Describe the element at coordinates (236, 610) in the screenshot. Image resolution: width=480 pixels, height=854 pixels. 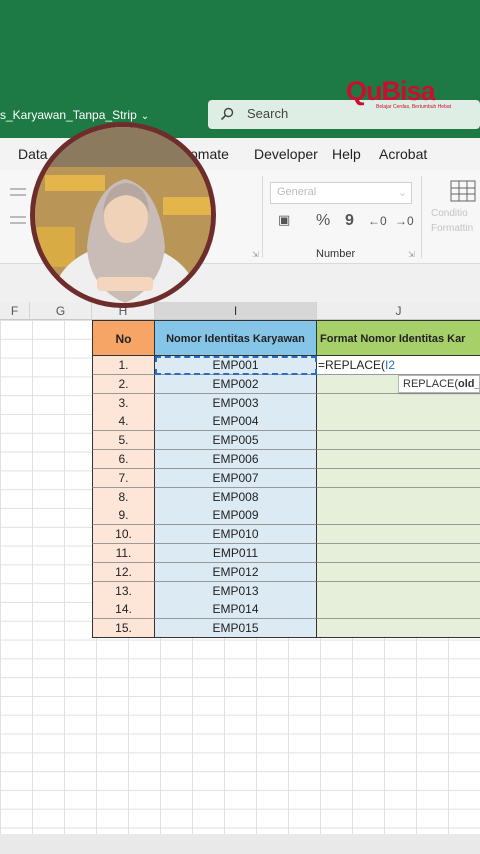
I see `employee-id-cell: EMP014` at that location.